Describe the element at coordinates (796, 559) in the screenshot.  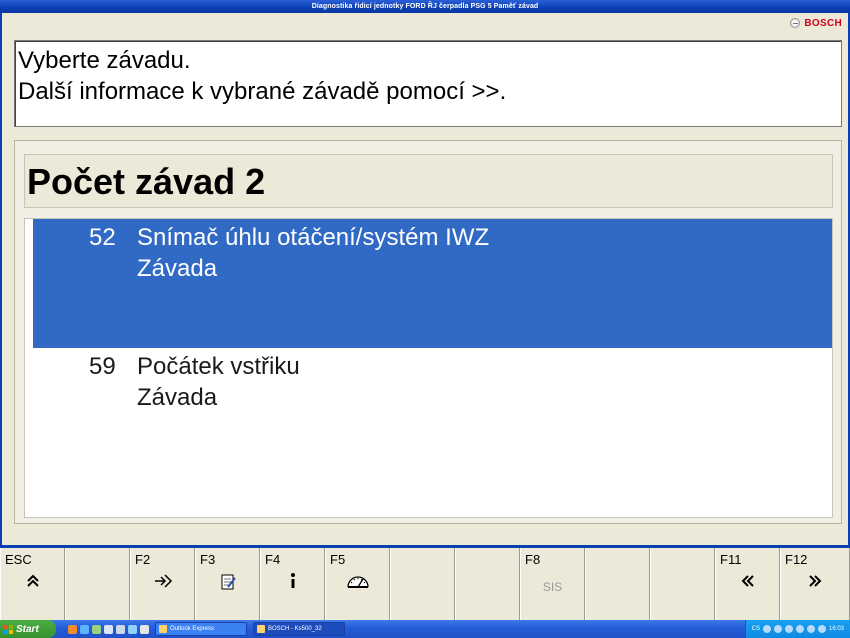
I see `key-label: F12` at that location.